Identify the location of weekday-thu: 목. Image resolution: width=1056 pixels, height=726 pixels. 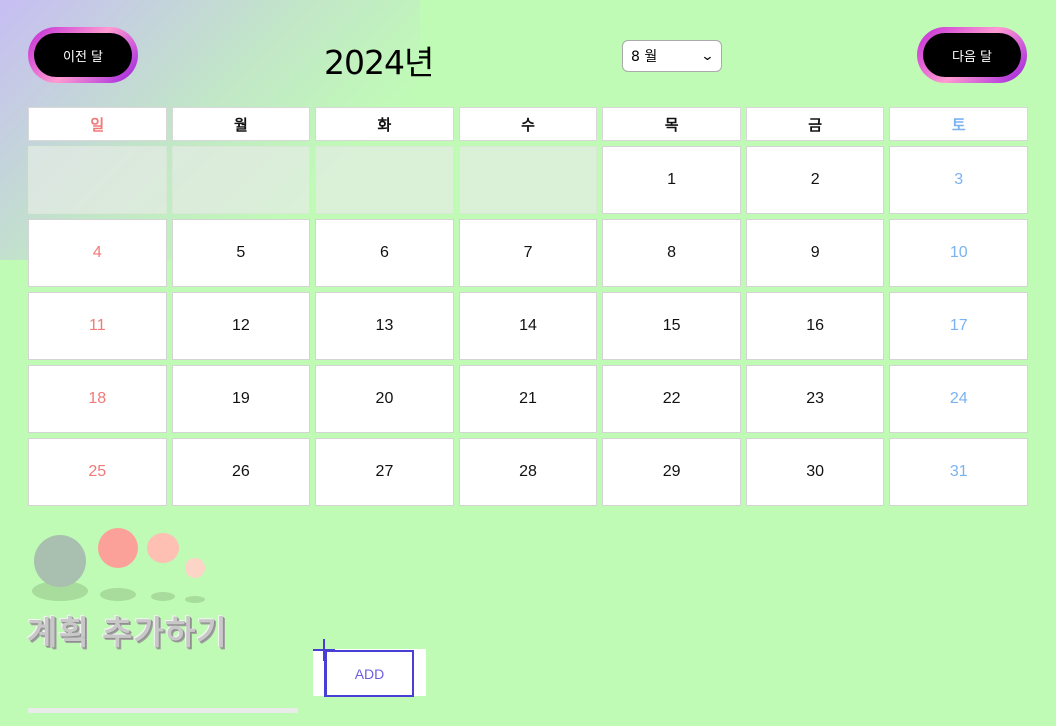
(671, 124).